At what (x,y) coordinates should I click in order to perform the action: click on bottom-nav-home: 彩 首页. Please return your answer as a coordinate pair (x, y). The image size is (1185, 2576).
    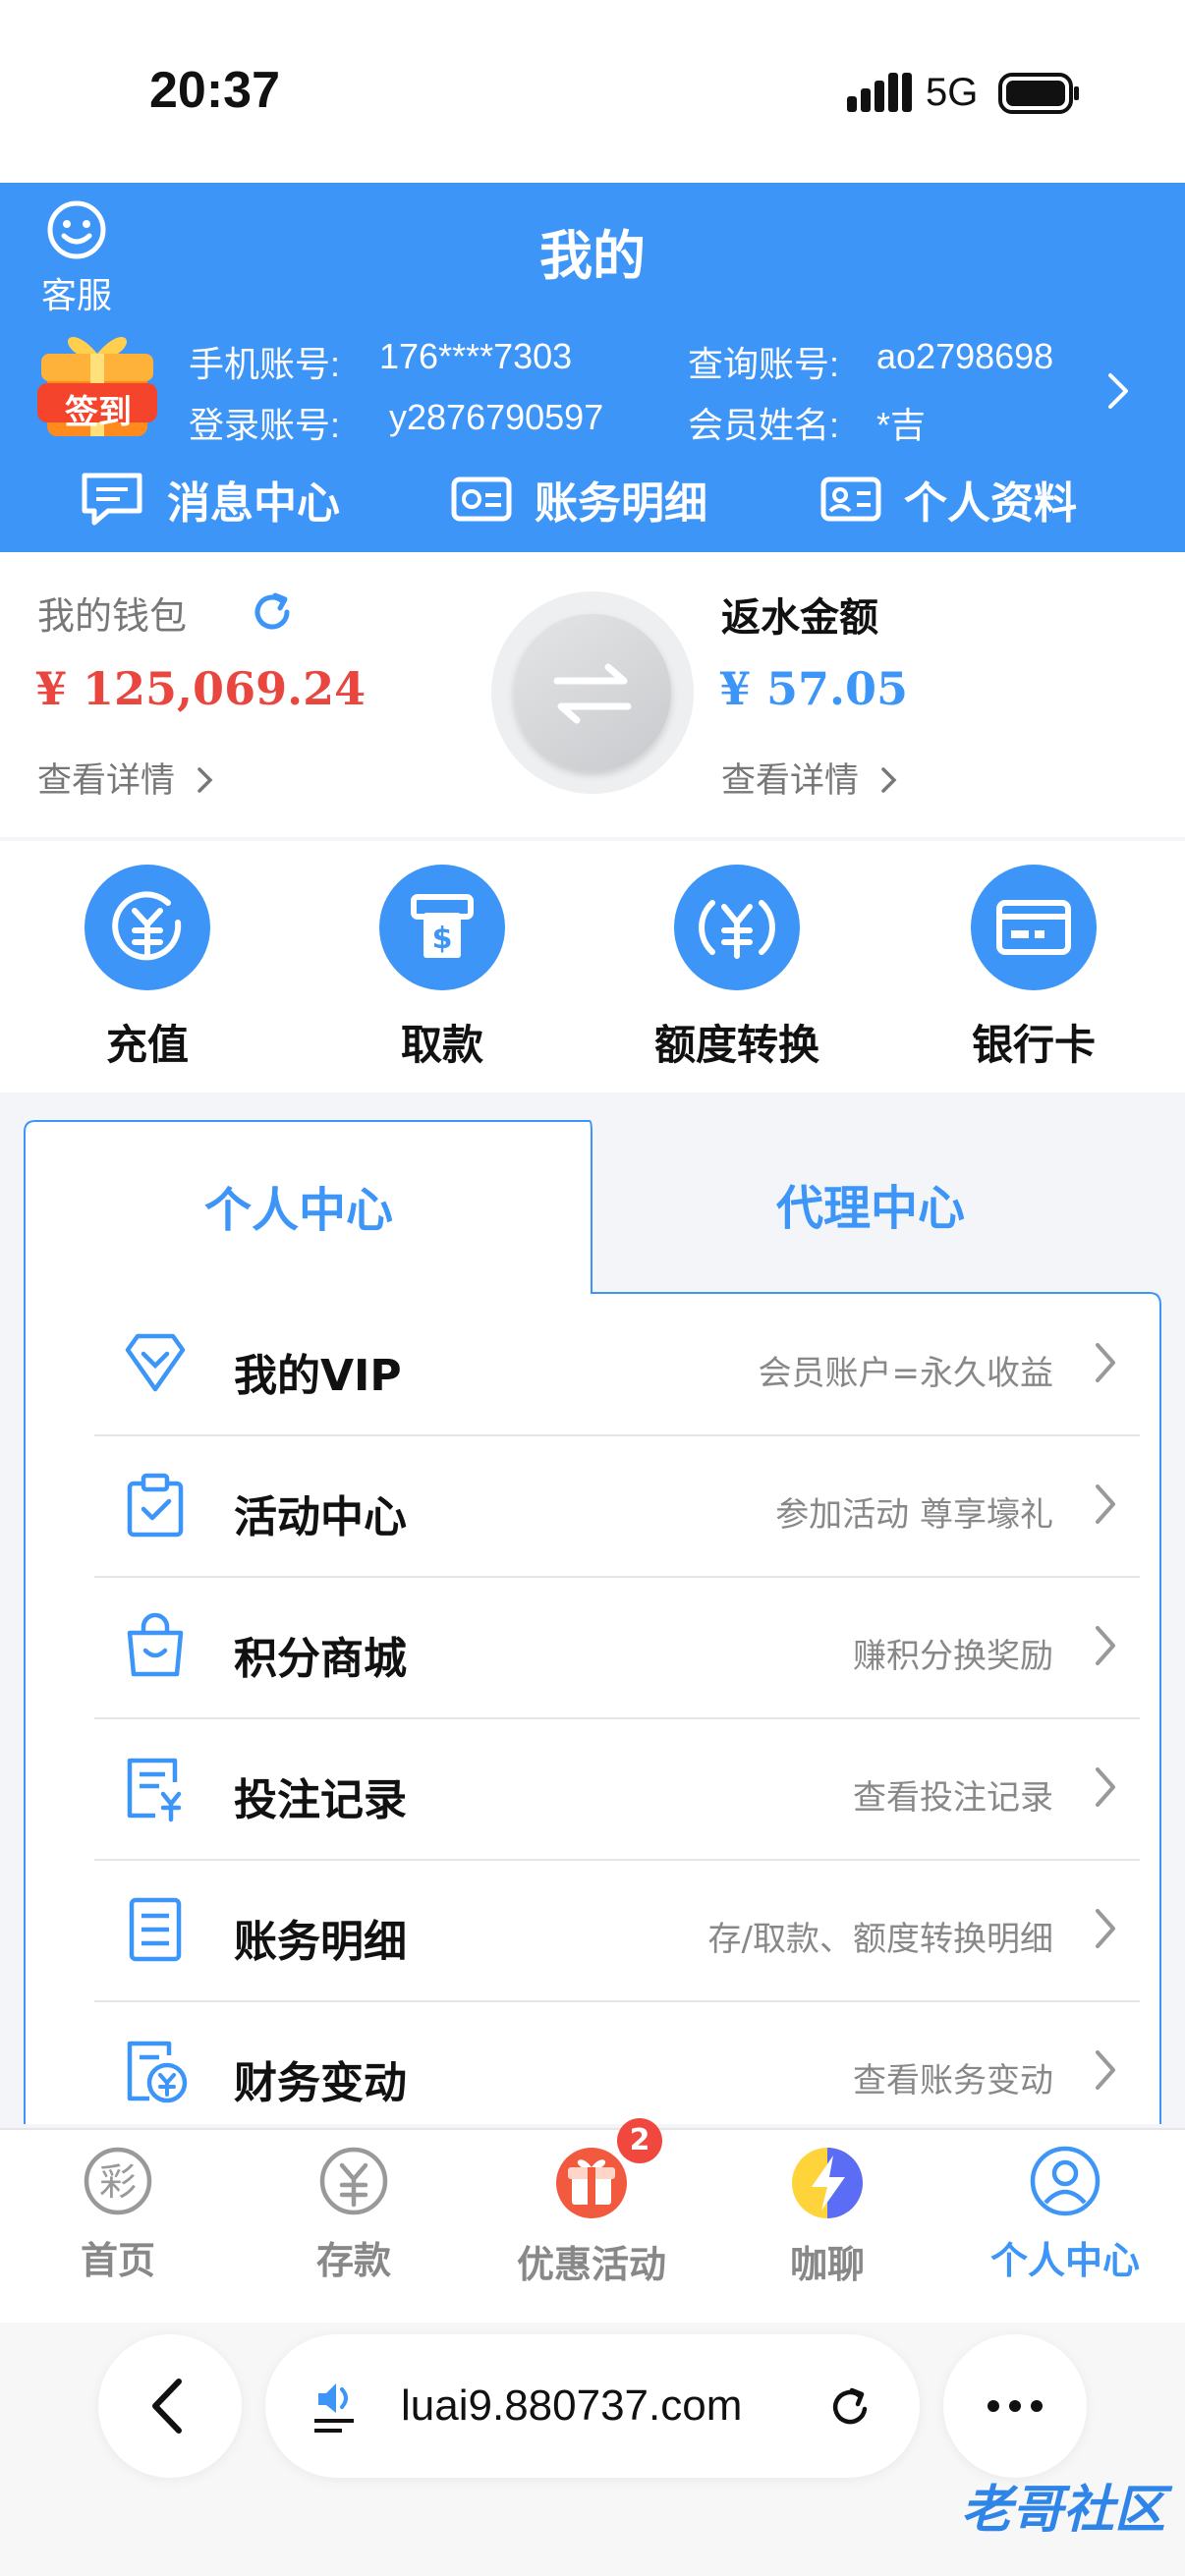
    Looking at the image, I should click on (118, 2214).